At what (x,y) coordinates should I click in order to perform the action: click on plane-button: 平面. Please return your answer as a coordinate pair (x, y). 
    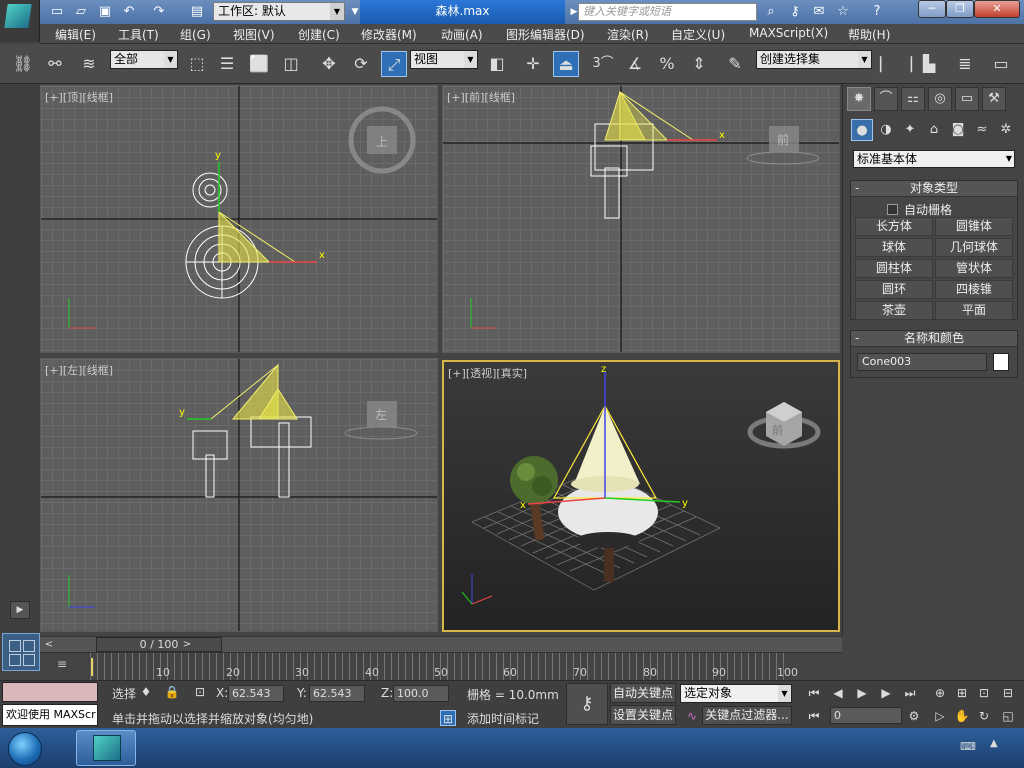
    Looking at the image, I should click on (974, 310).